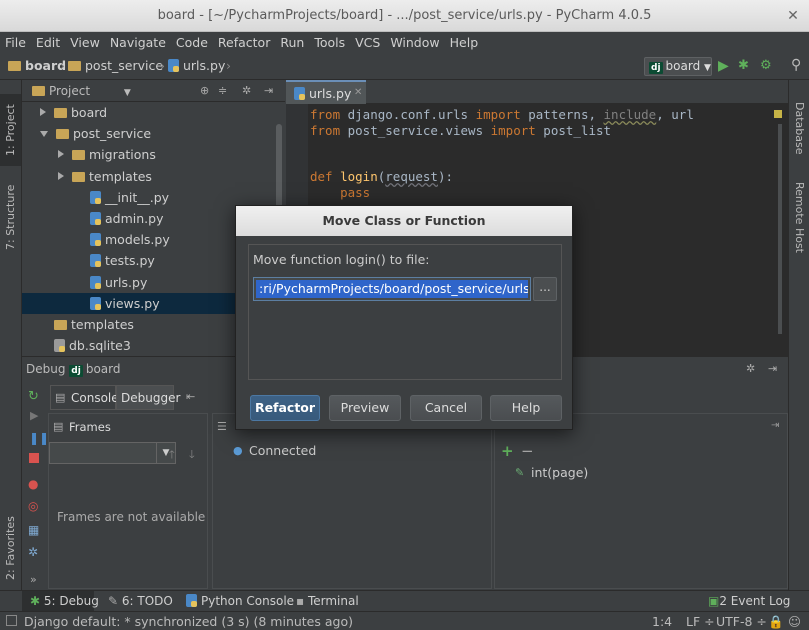 The width and height of the screenshot is (809, 630). What do you see at coordinates (192, 455) in the screenshot?
I see `arrow-down-icon: 🡓` at bounding box center [192, 455].